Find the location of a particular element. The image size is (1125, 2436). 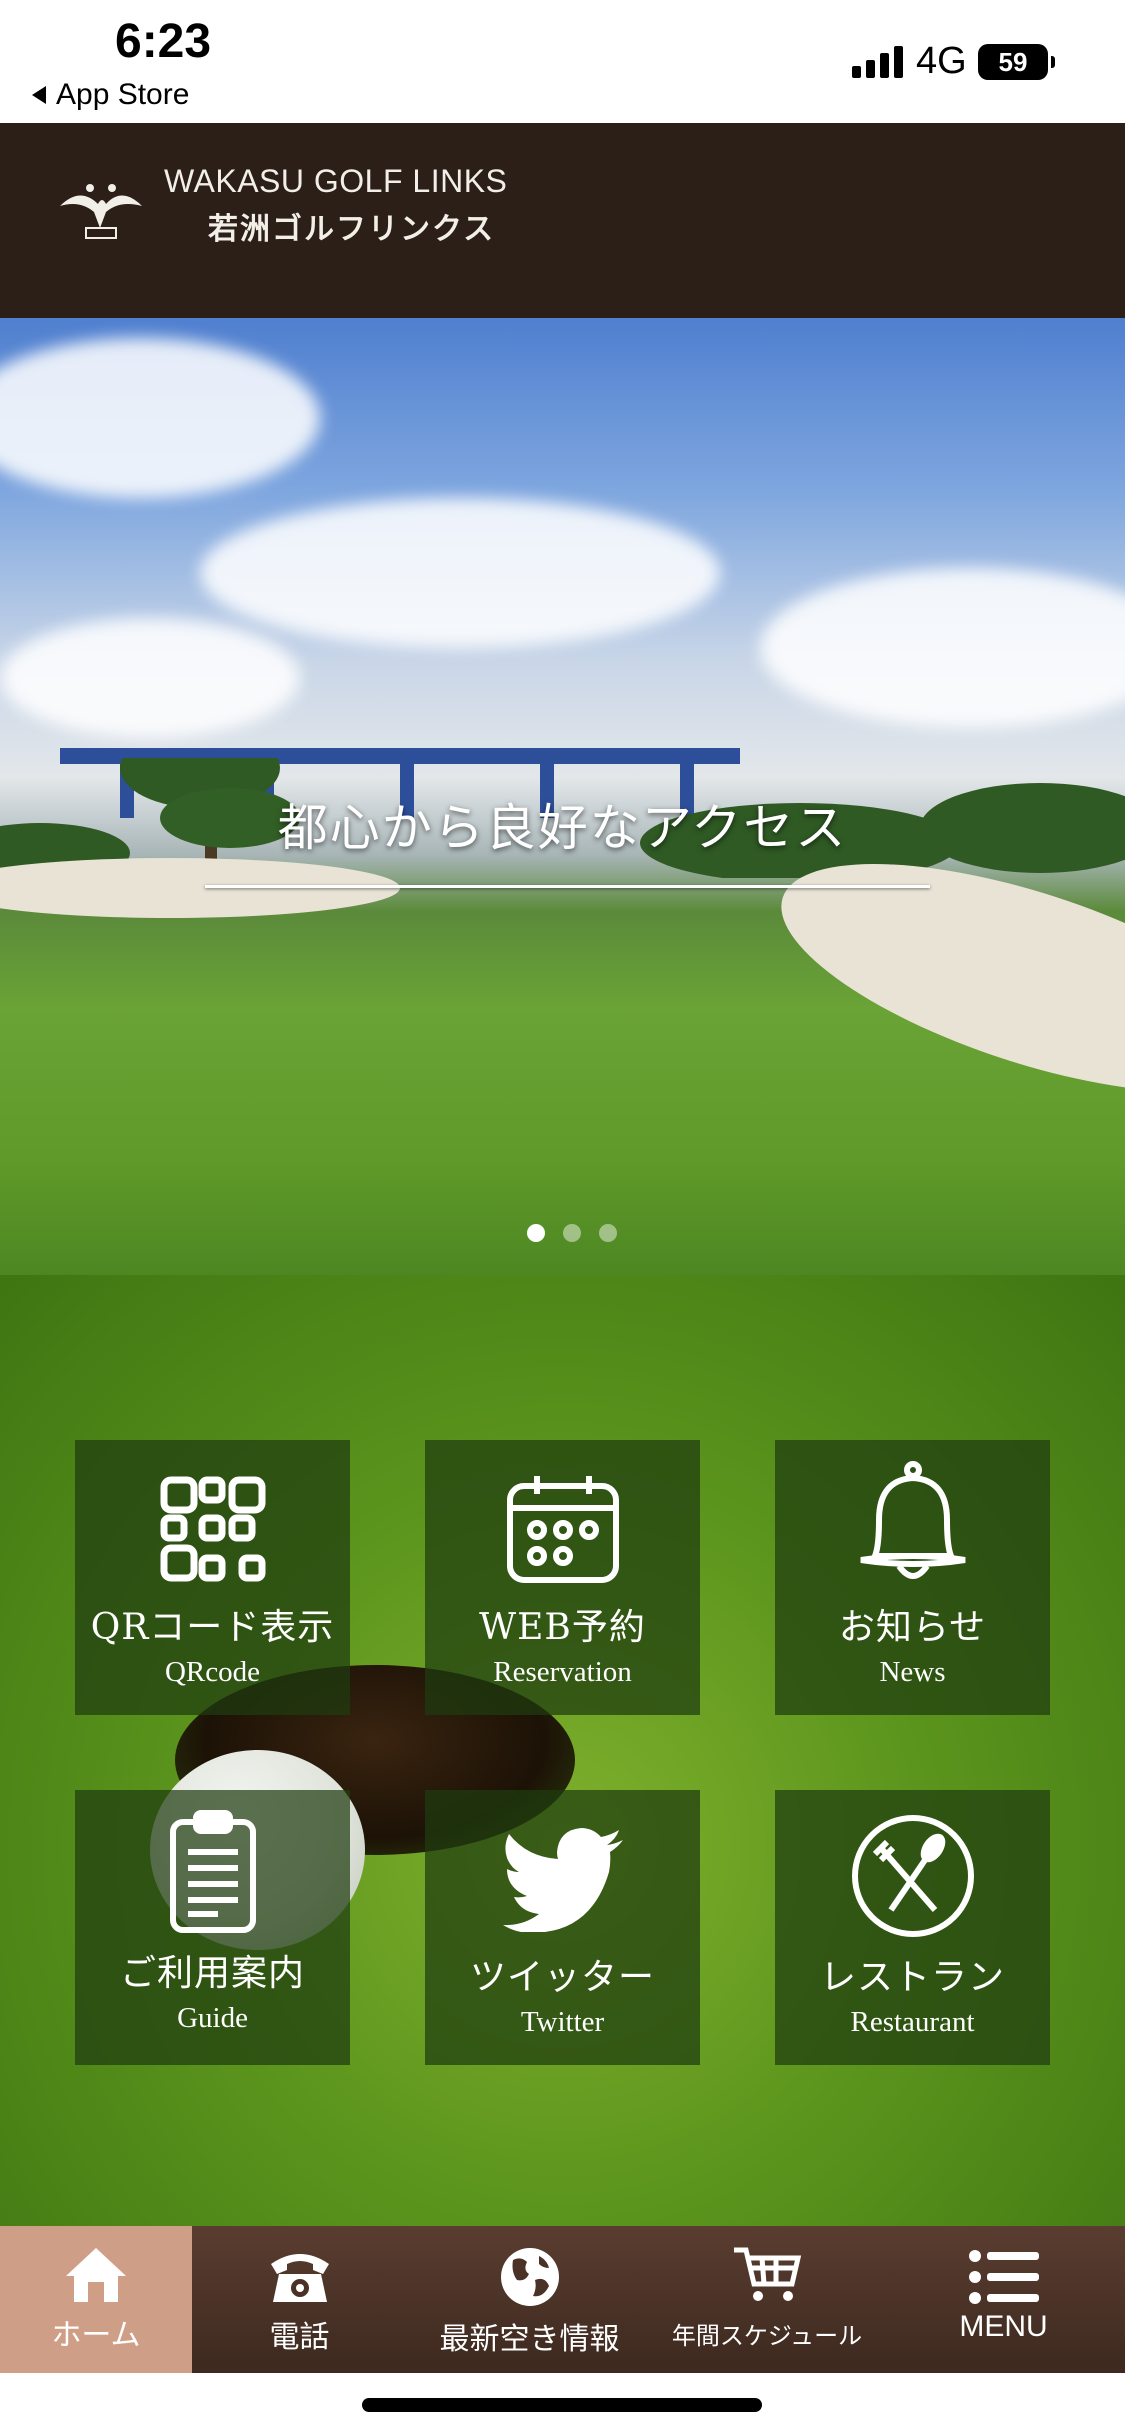

status-bar: 6:23 App Store 4G 59 is located at coordinates (562, 61).